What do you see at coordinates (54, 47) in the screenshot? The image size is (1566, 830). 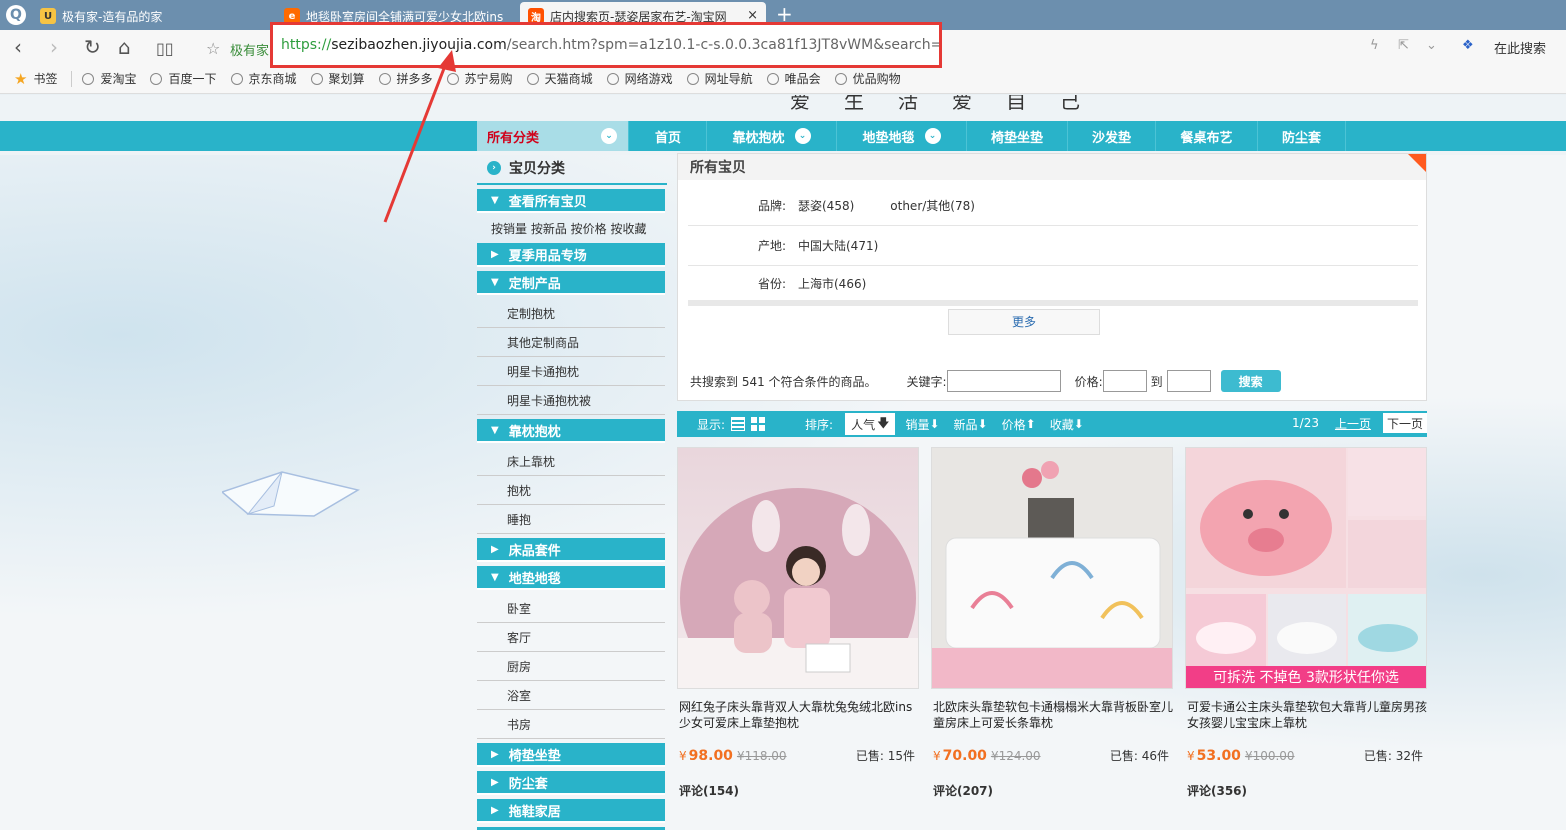 I see `forward-icon: ›` at bounding box center [54, 47].